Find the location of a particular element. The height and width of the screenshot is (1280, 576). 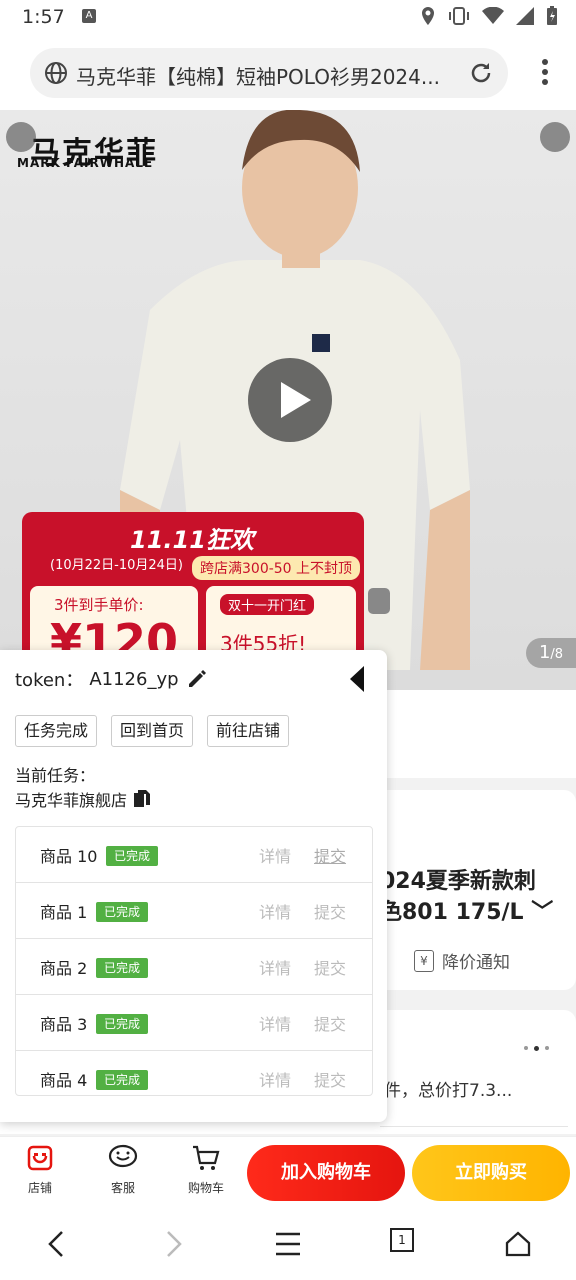

current-task-value: 马克华菲旗舰店 is located at coordinates (71, 800).